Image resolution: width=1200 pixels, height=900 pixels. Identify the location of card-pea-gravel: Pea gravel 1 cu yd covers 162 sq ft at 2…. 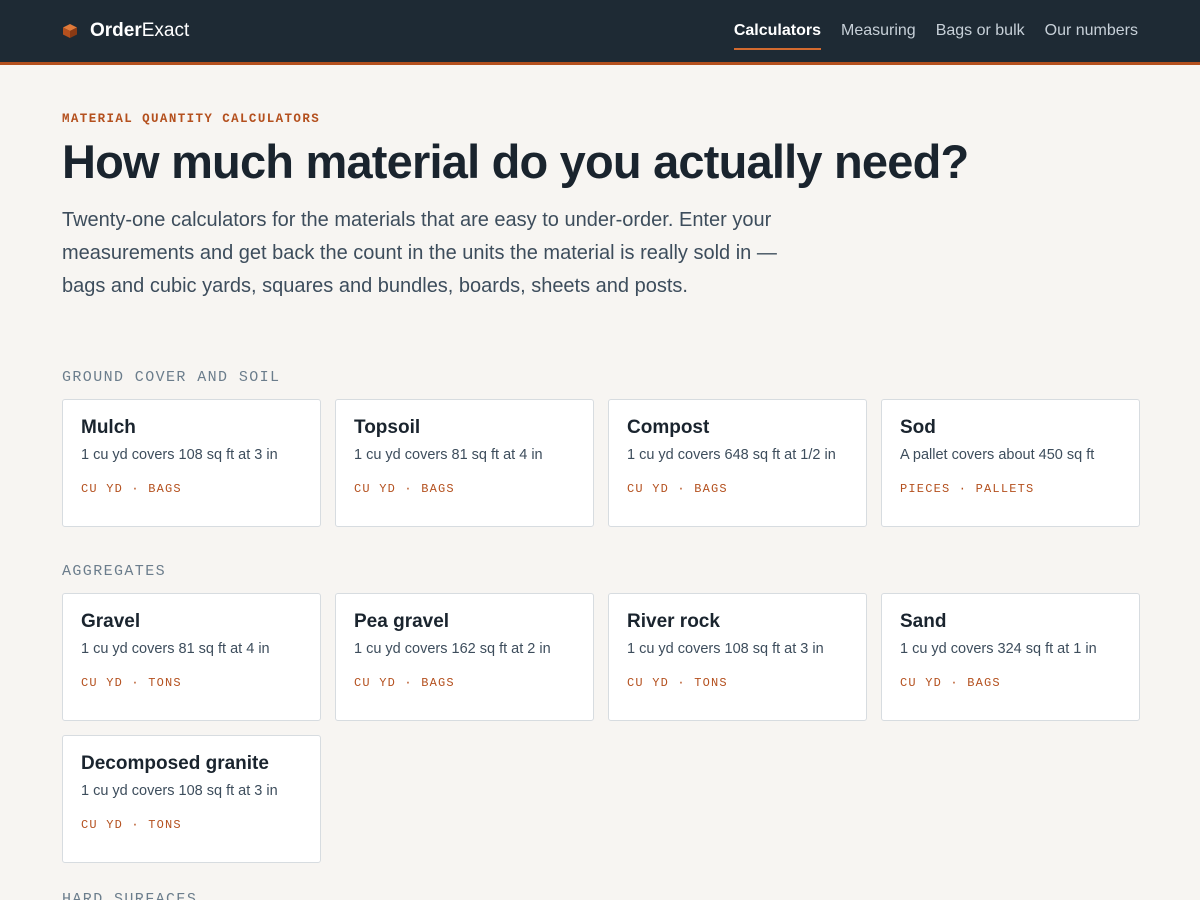
(464, 656).